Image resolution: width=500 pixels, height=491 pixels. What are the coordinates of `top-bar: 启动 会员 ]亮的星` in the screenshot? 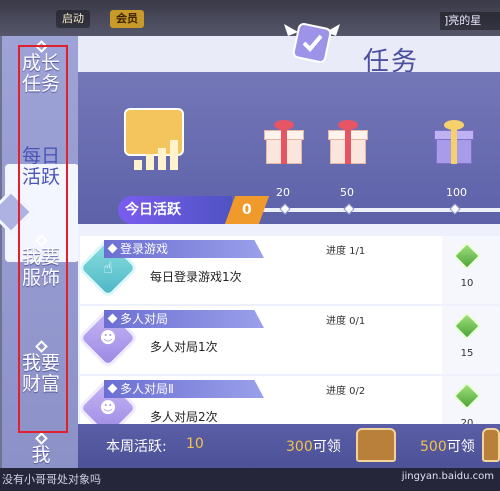 It's located at (250, 18).